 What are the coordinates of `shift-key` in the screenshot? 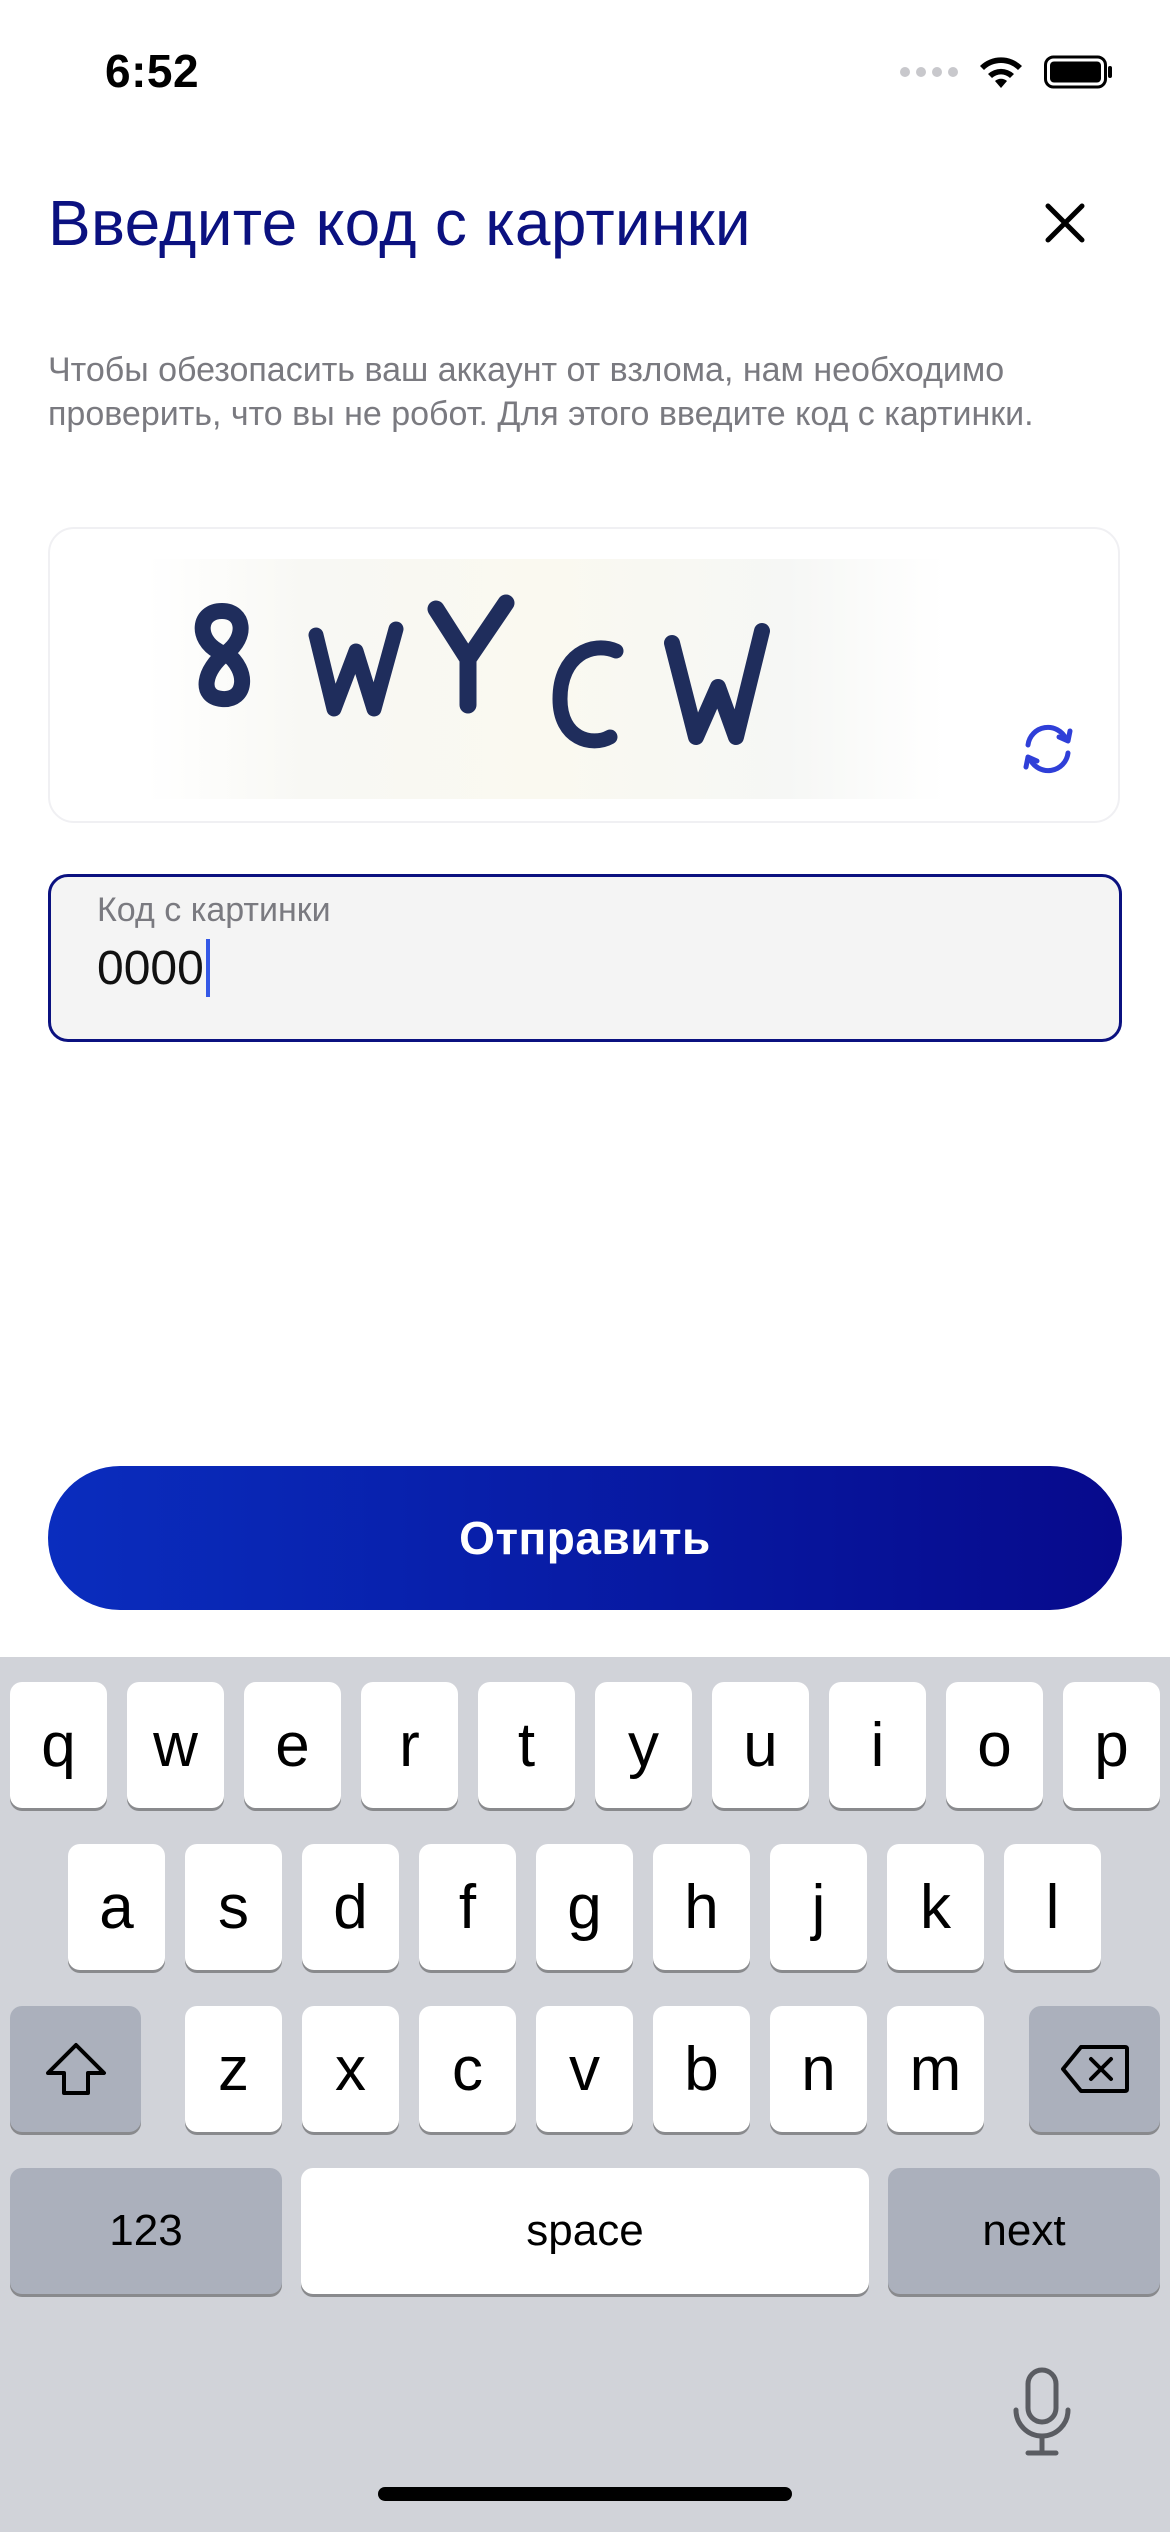 It's located at (75, 2069).